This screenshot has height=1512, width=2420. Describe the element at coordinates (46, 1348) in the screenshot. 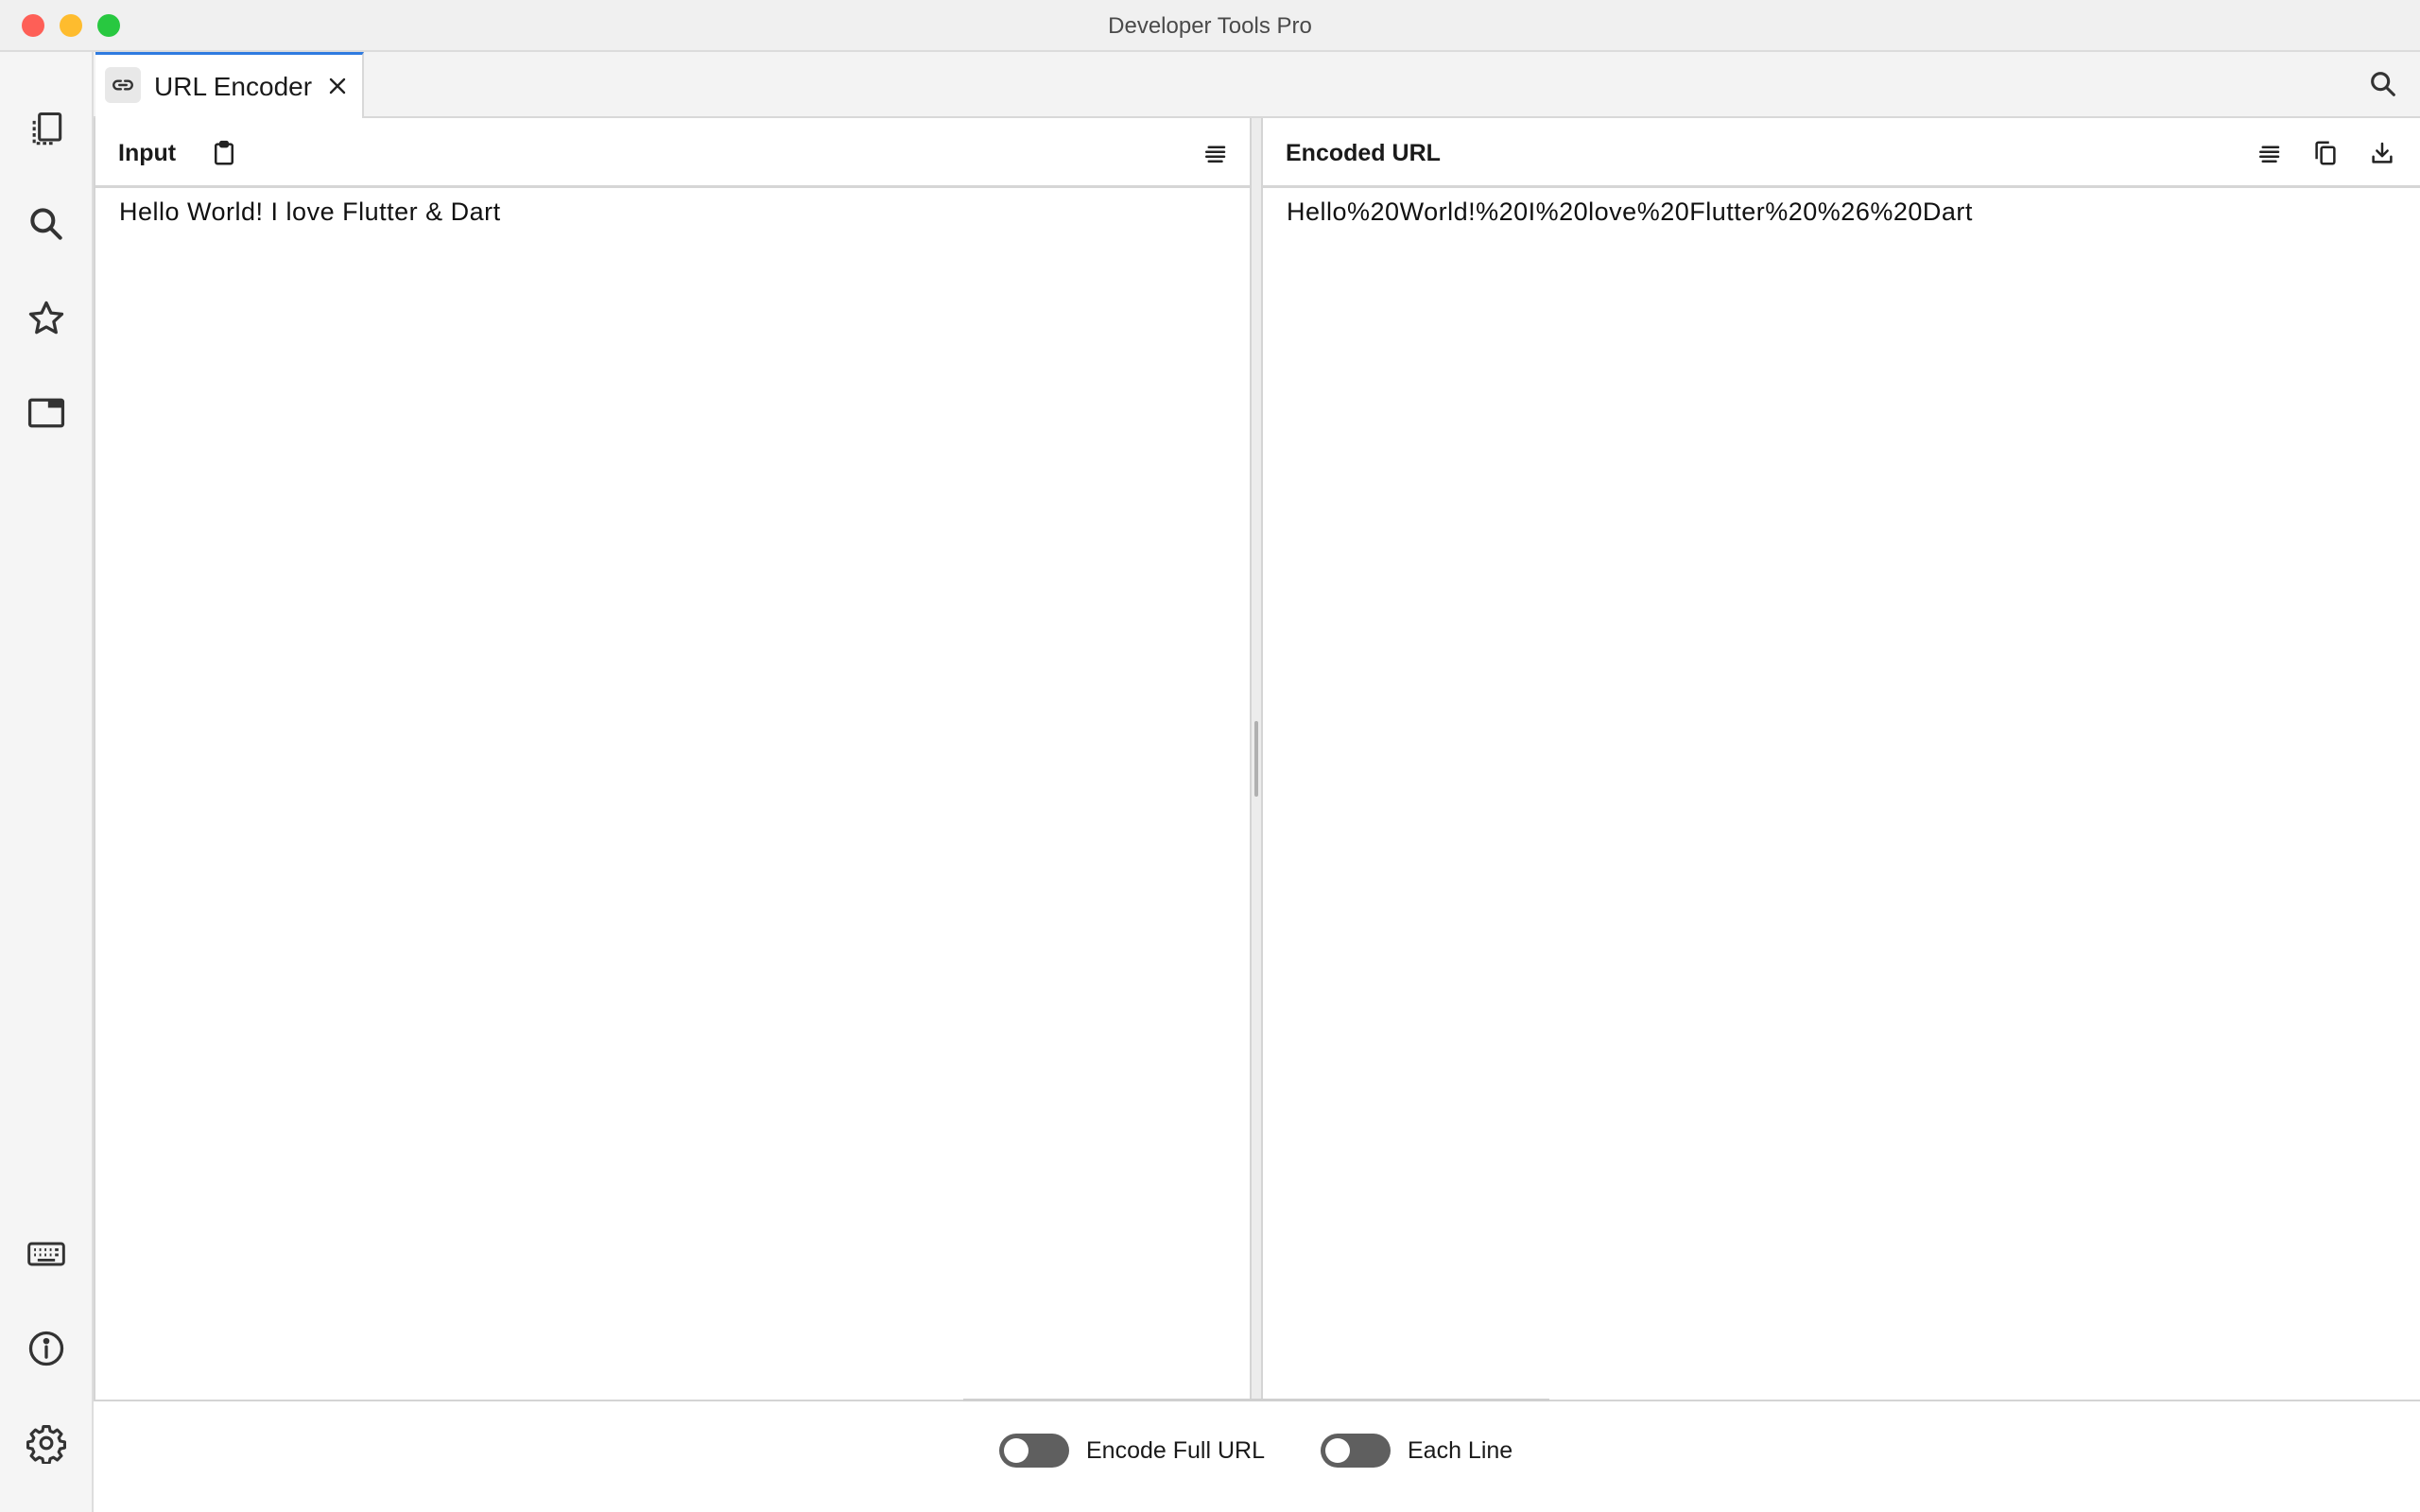

I see `info-icon` at that location.